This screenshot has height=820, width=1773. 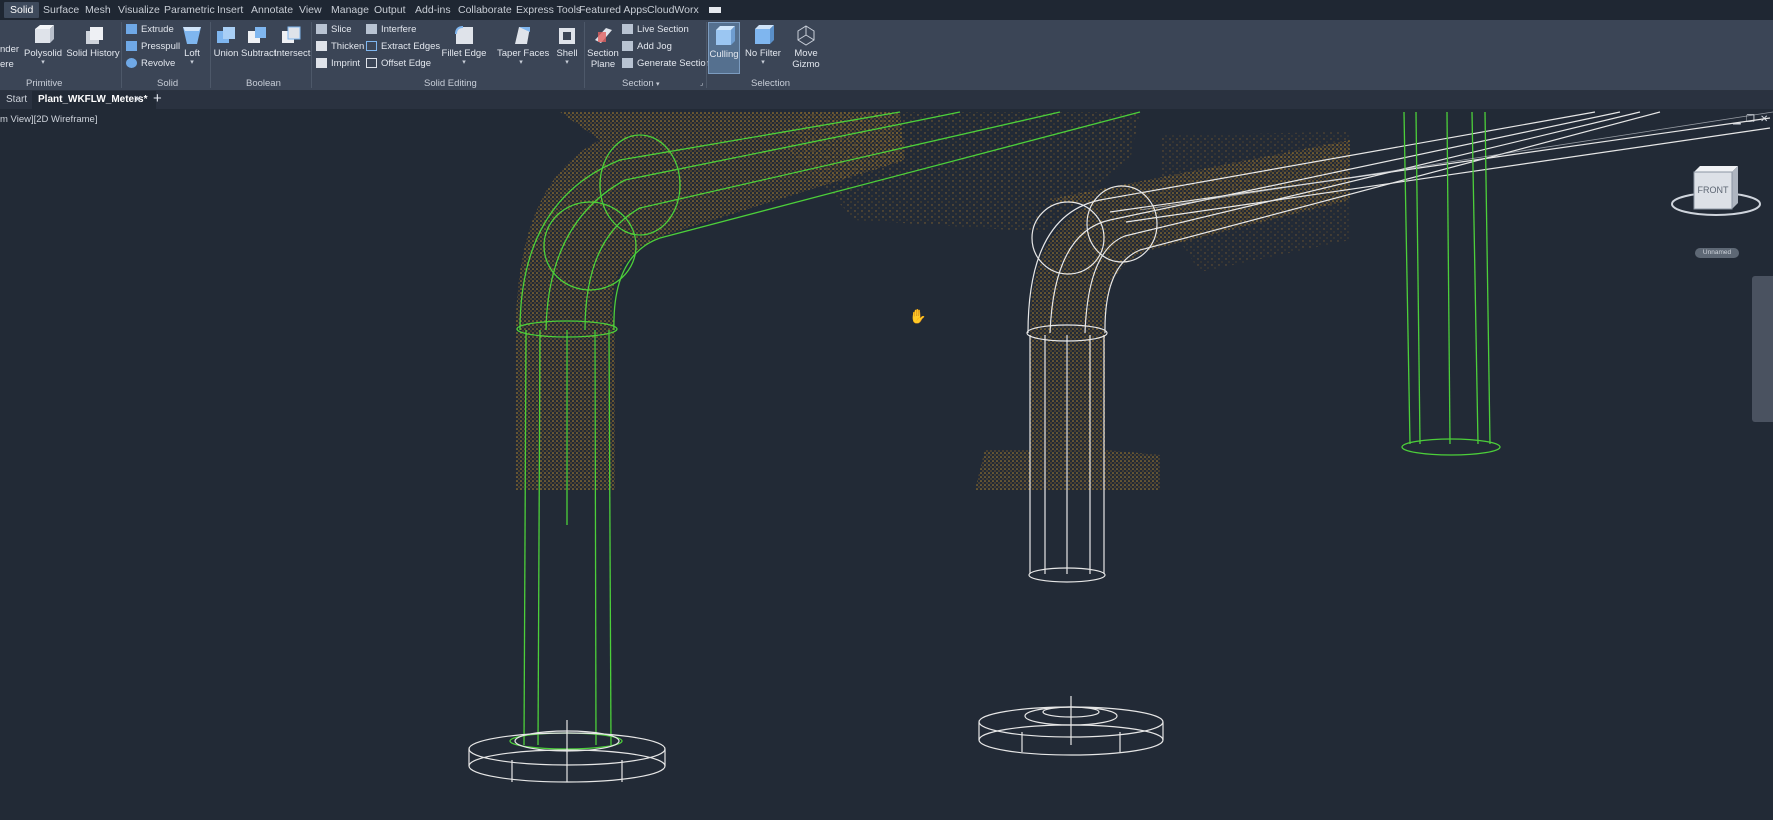 I want to click on right-base-flange, so click(x=1071, y=726).